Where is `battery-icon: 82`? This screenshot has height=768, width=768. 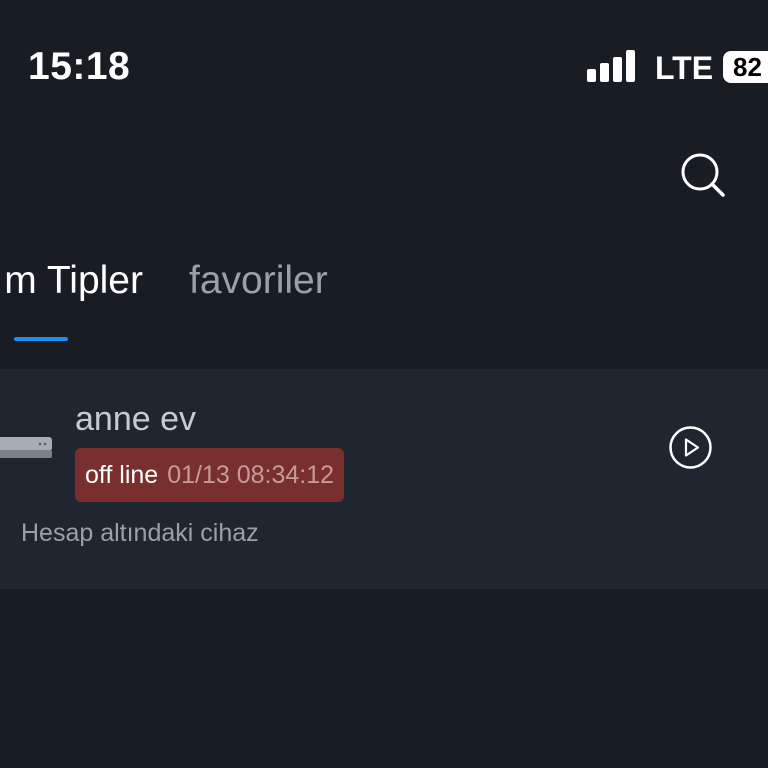 battery-icon: 82 is located at coordinates (745, 67).